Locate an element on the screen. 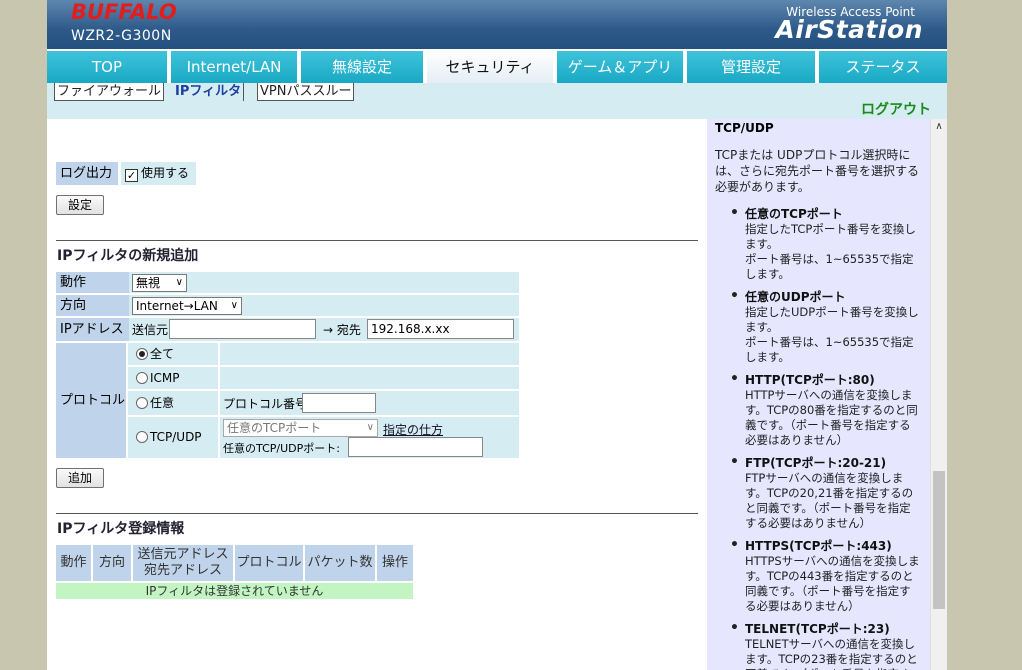  col-protocol: プロトコル is located at coordinates (269, 563).